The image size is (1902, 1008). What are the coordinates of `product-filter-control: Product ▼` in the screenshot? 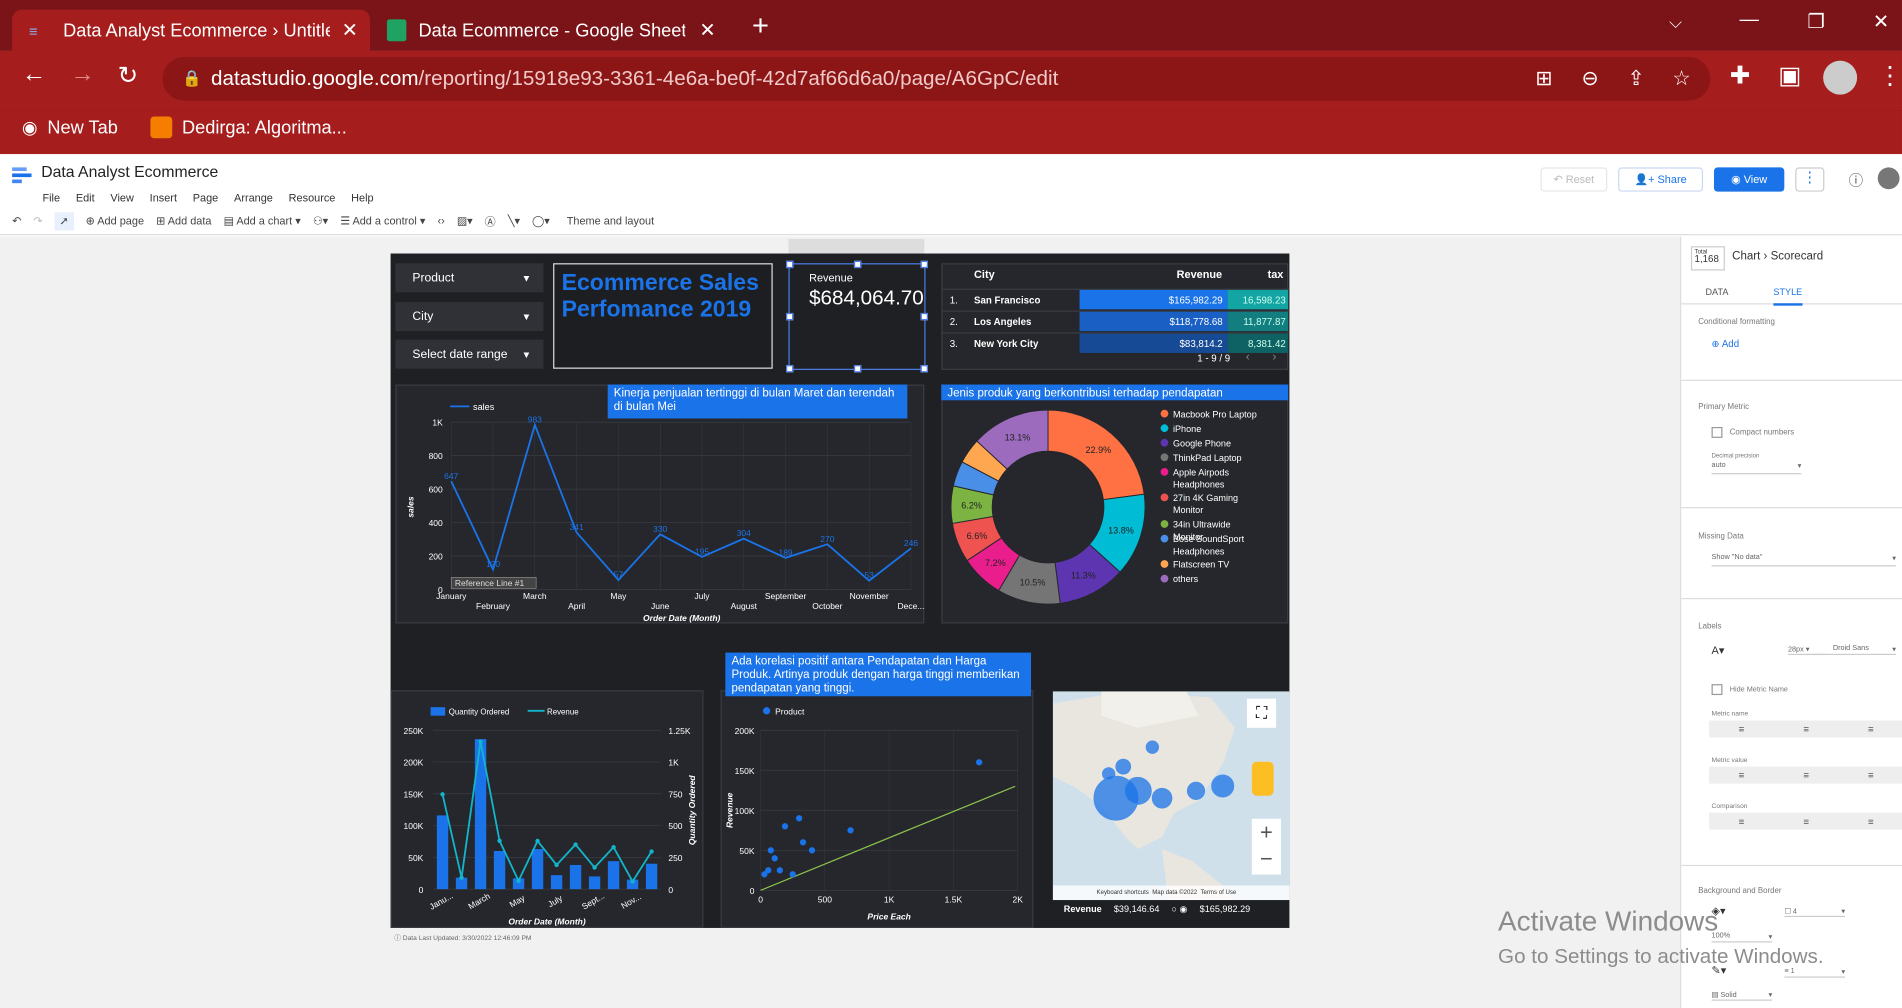 It's located at (469, 278).